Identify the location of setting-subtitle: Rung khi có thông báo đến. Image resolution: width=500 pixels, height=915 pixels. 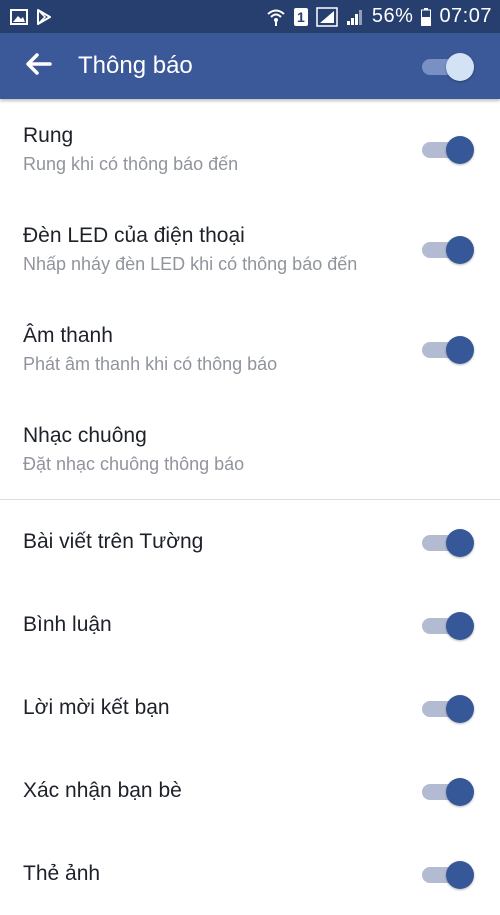
(131, 163).